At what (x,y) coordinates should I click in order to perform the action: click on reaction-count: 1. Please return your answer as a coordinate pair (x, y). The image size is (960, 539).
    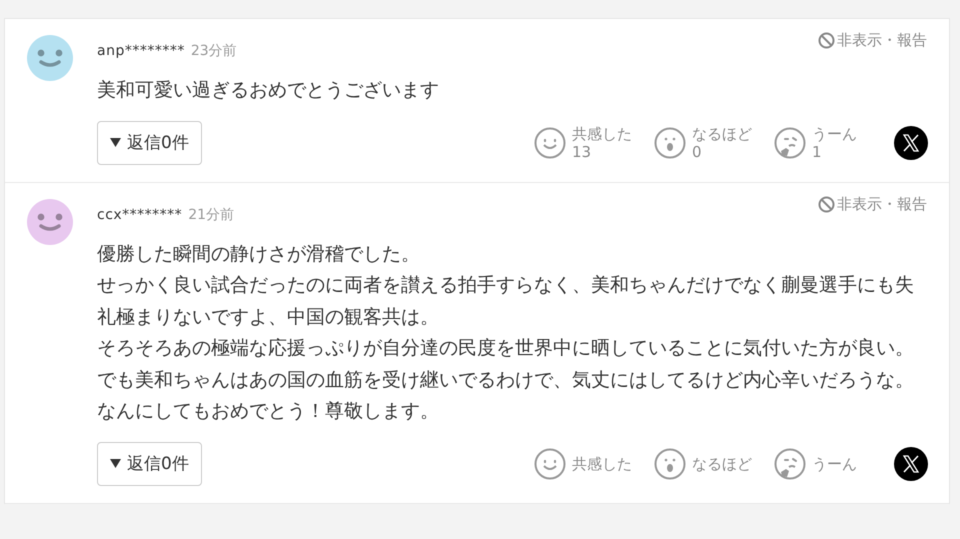
    Looking at the image, I should click on (817, 151).